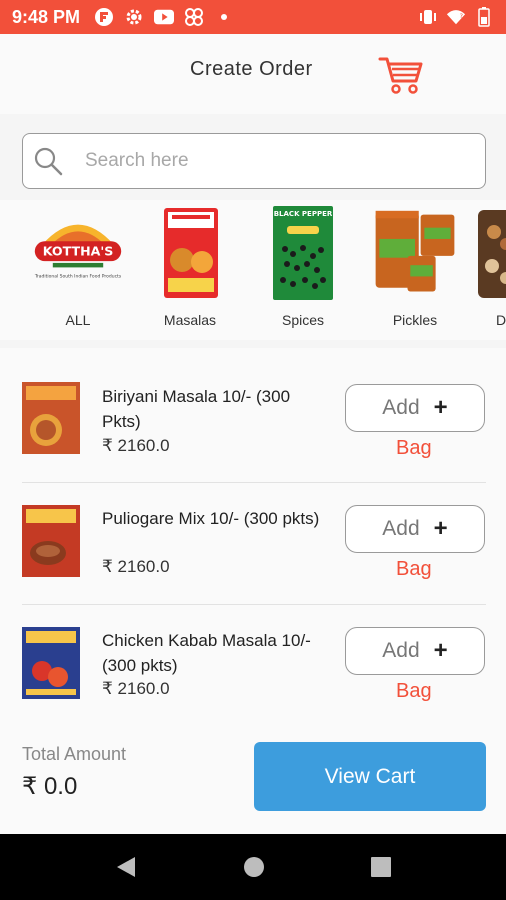 This screenshot has height=900, width=506. Describe the element at coordinates (134, 17) in the screenshot. I see `settings-icon` at that location.